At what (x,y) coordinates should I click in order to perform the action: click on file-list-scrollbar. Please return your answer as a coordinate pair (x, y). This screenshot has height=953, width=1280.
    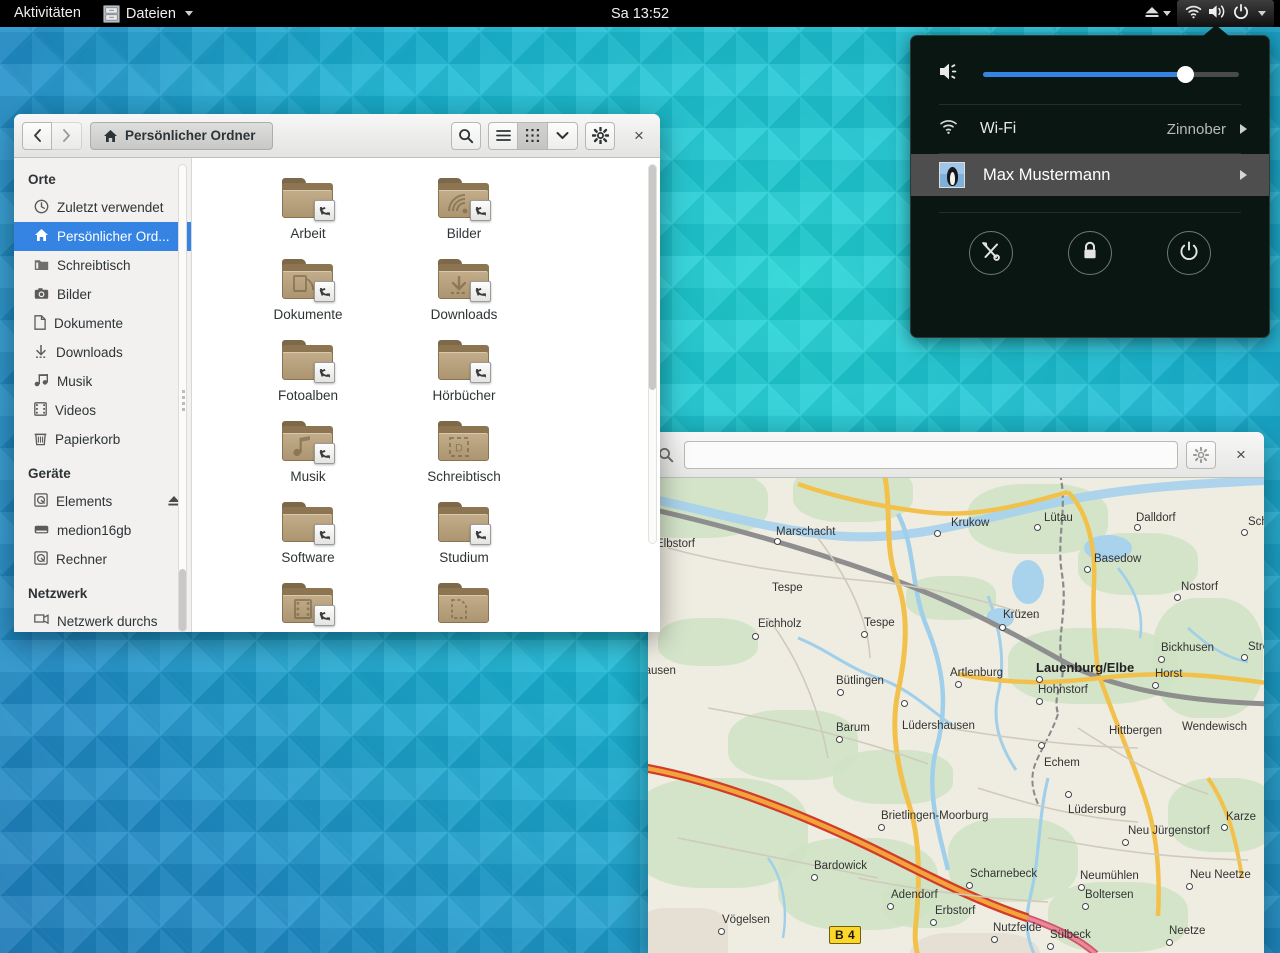
    Looking at the image, I should click on (652, 354).